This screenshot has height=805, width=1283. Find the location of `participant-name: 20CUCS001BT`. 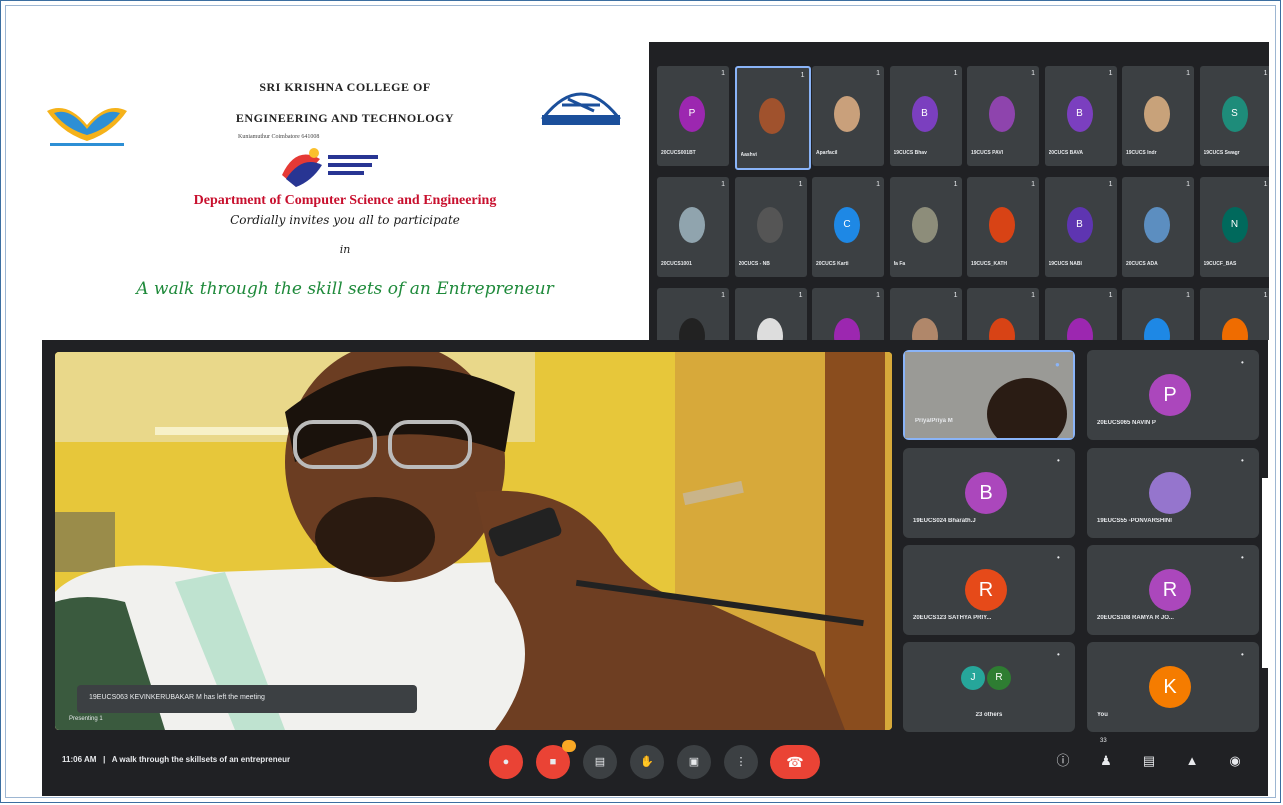

participant-name: 20CUCS001BT is located at coordinates (678, 153).